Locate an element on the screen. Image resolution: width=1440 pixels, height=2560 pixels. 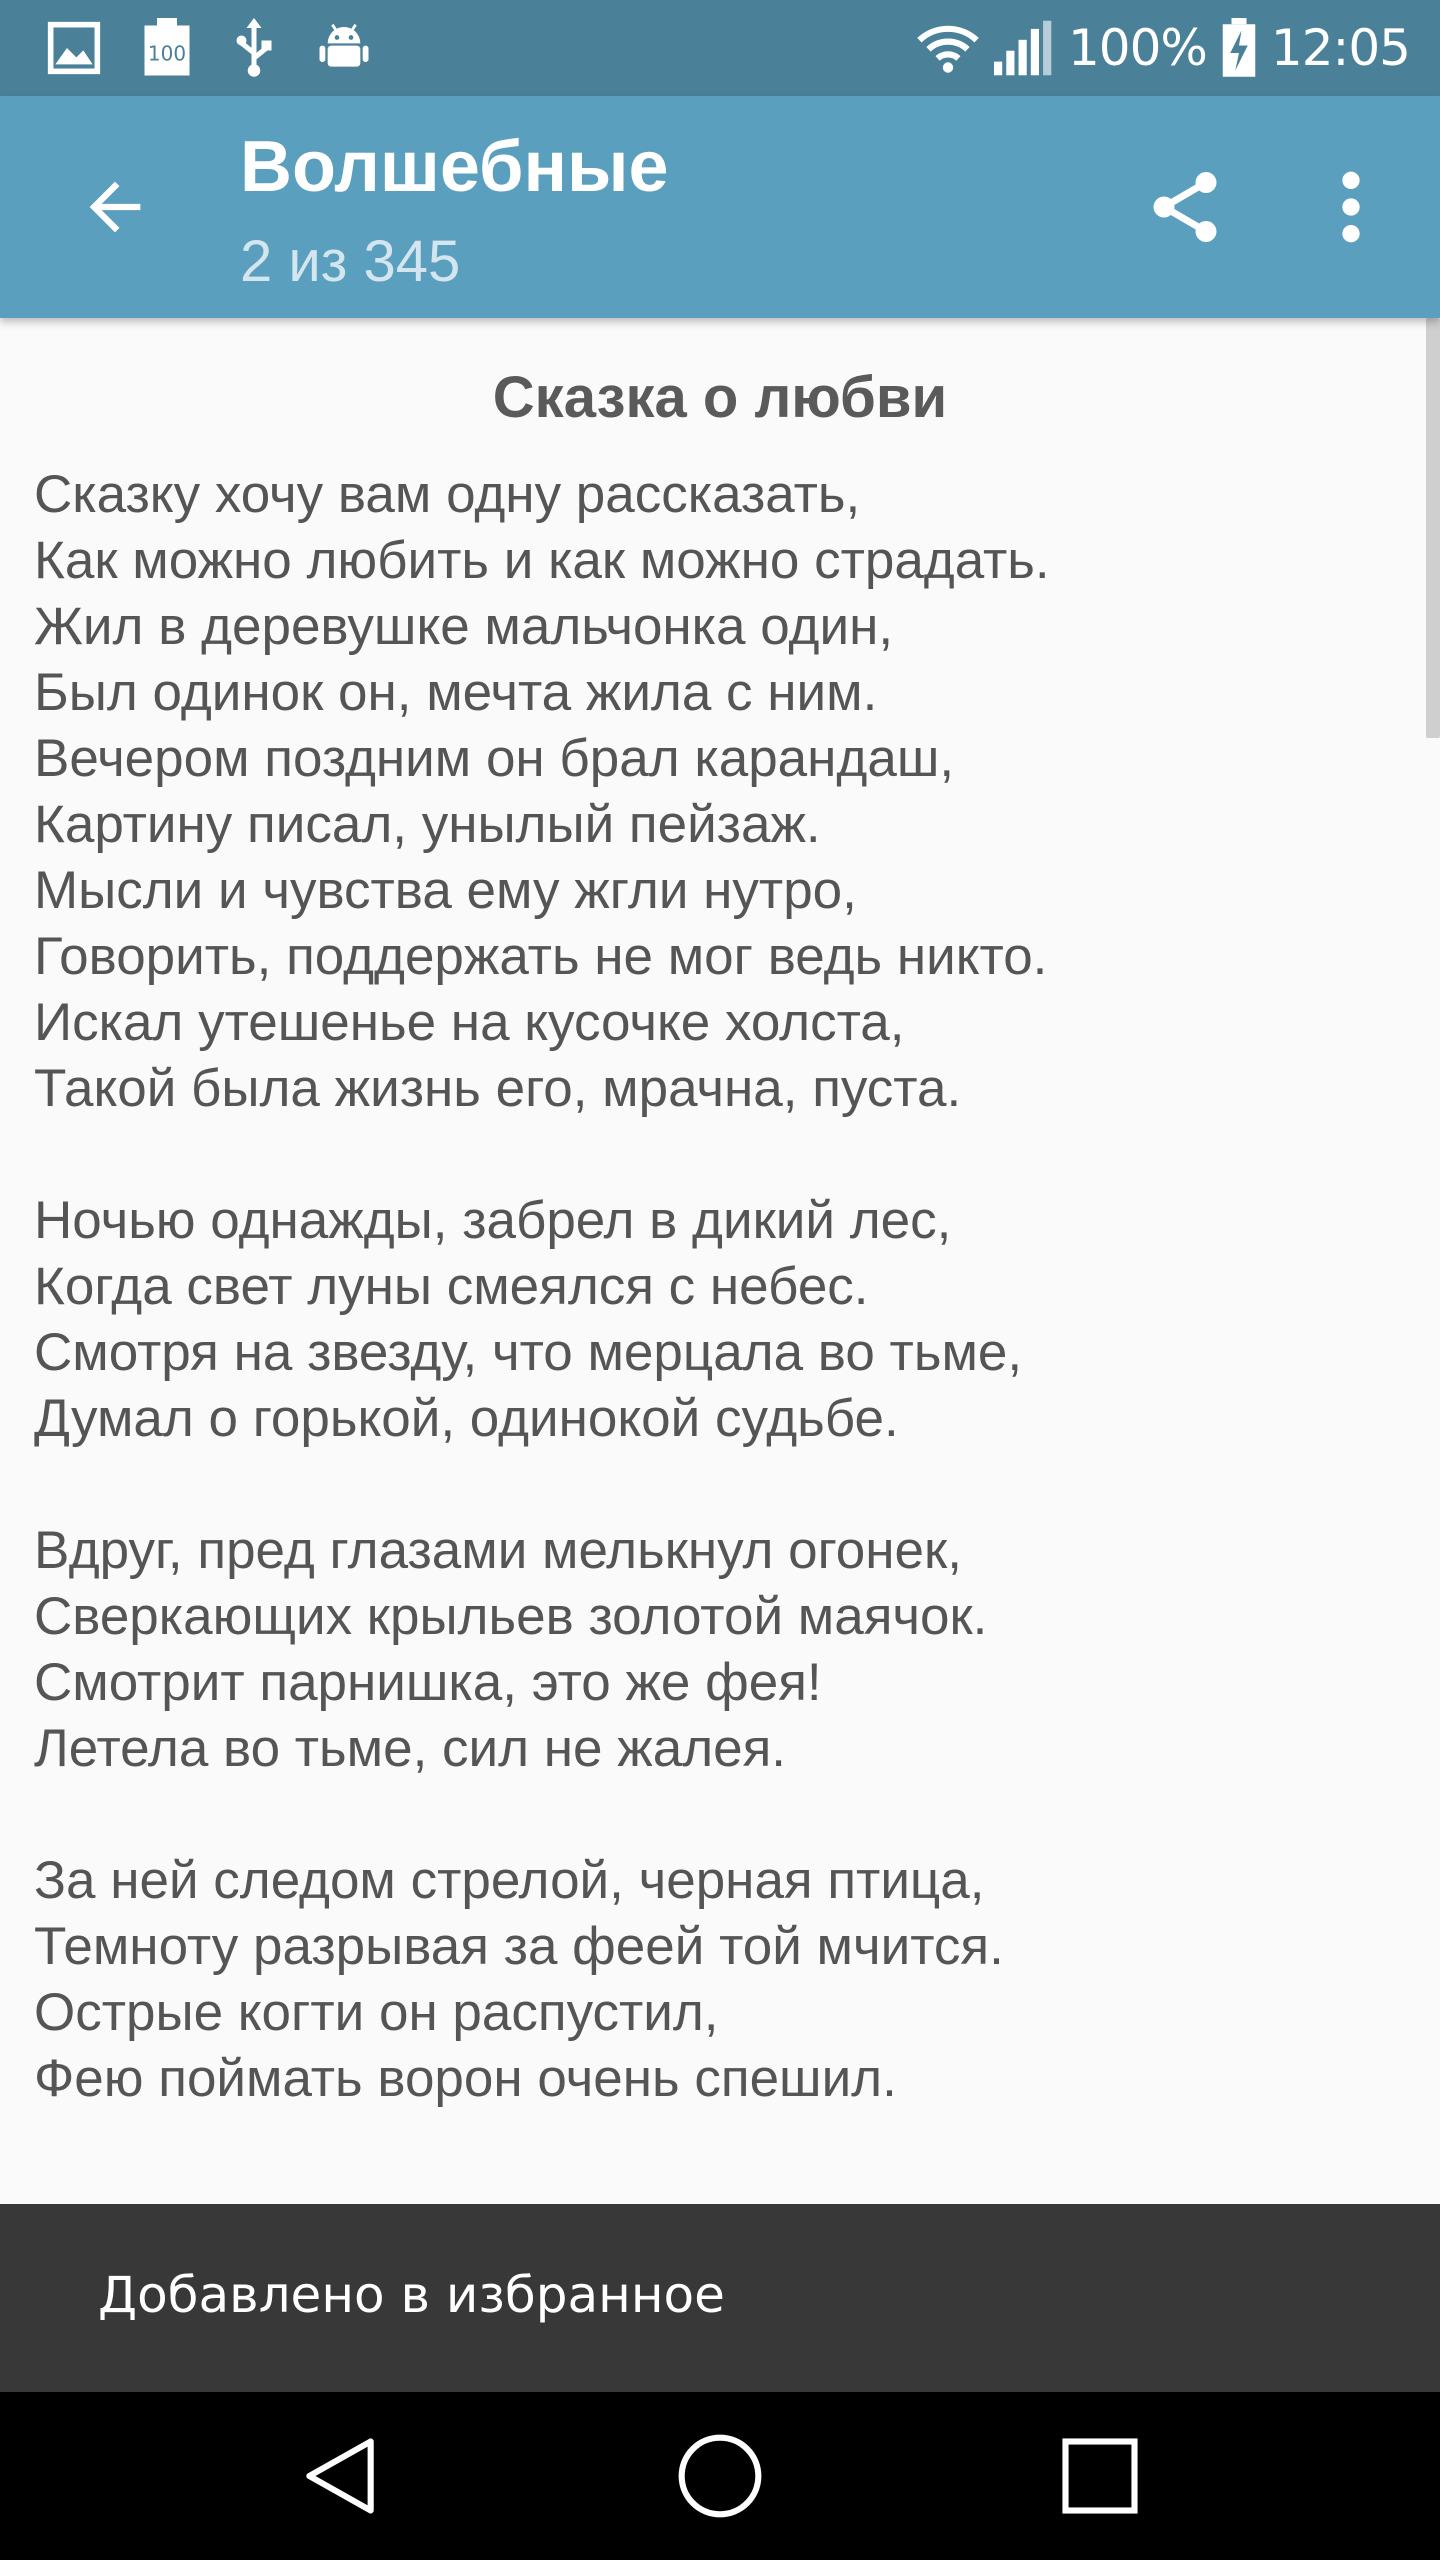
poem-title: Сказка о любви is located at coordinates (720, 397).